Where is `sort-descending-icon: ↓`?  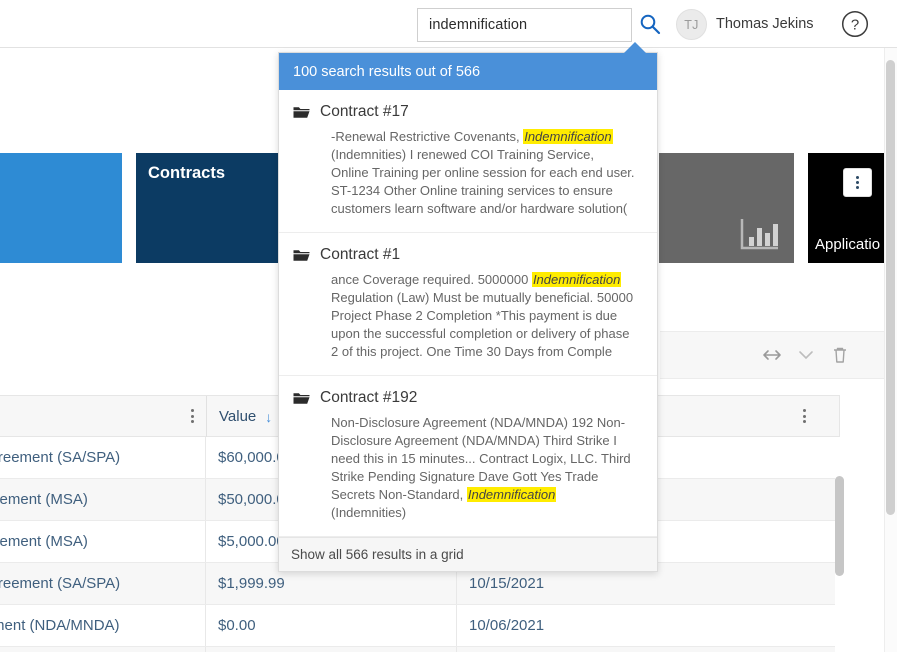
sort-descending-icon: ↓ is located at coordinates (268, 417).